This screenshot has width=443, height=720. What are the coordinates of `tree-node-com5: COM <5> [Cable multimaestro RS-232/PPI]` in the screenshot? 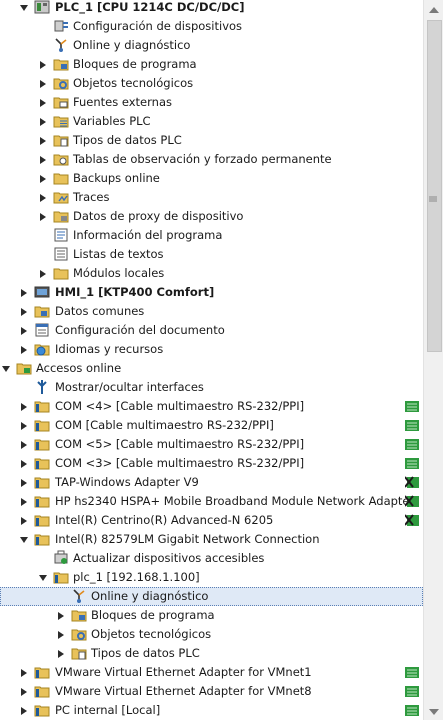 It's located at (211, 444).